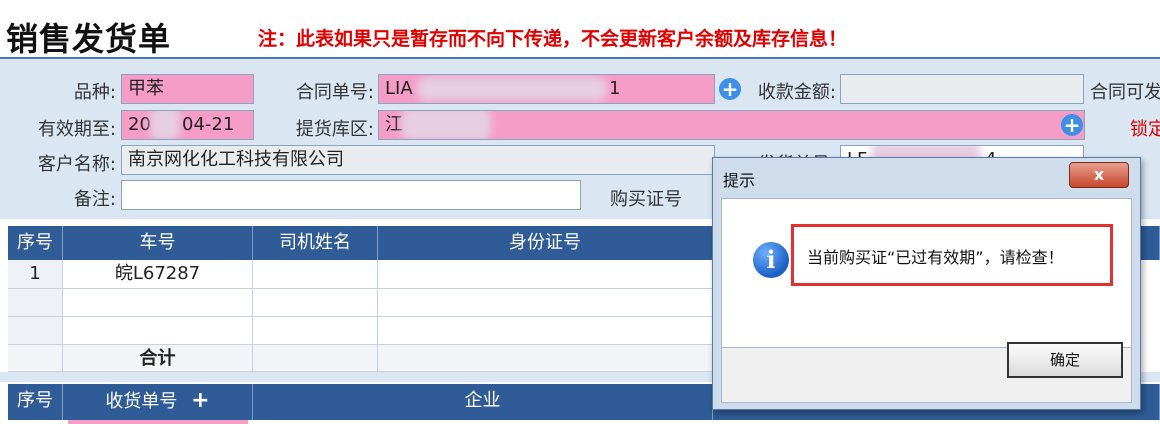  I want to click on receipt-col-company: 企业, so click(483, 402).